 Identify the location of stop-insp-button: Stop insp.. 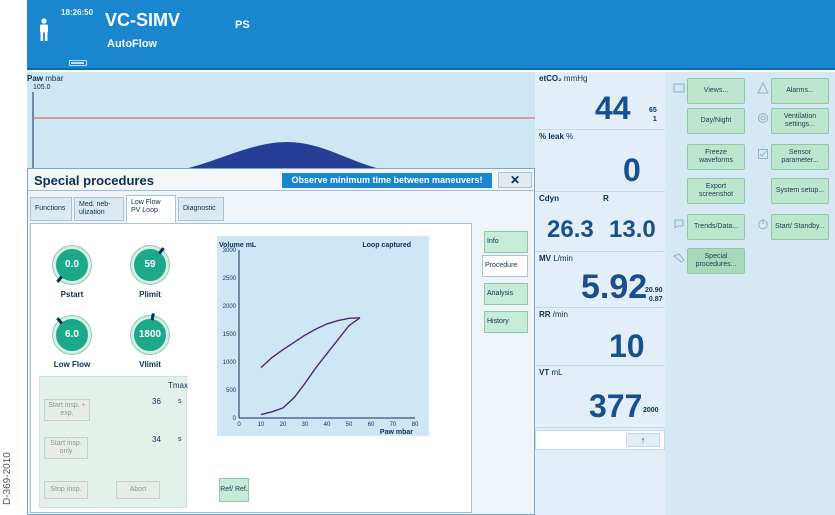
(66, 490).